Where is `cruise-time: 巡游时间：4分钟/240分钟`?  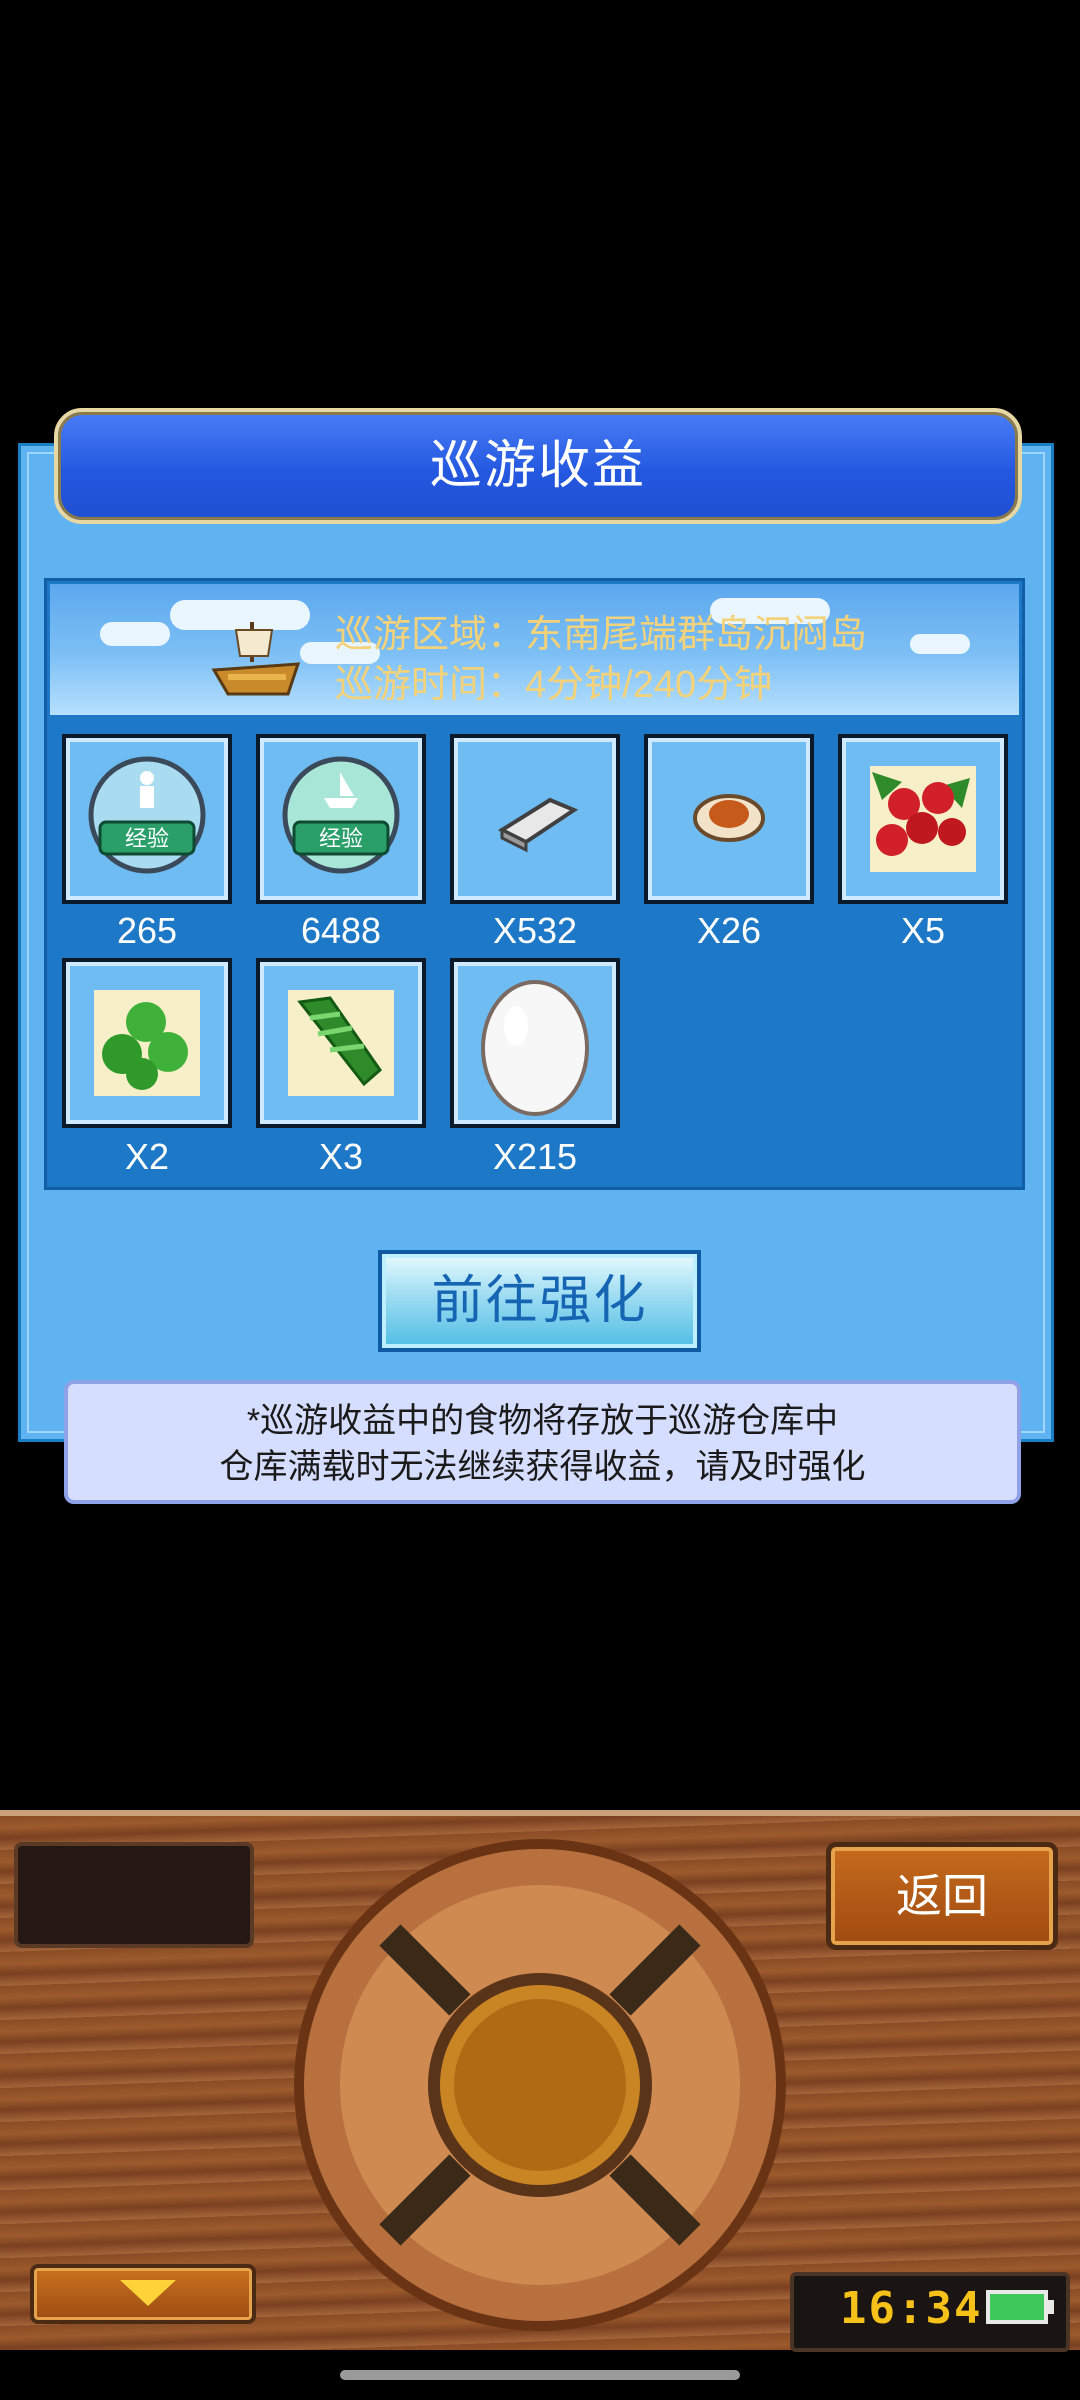
cruise-time: 巡游时间：4分钟/240分钟 is located at coordinates (554, 685).